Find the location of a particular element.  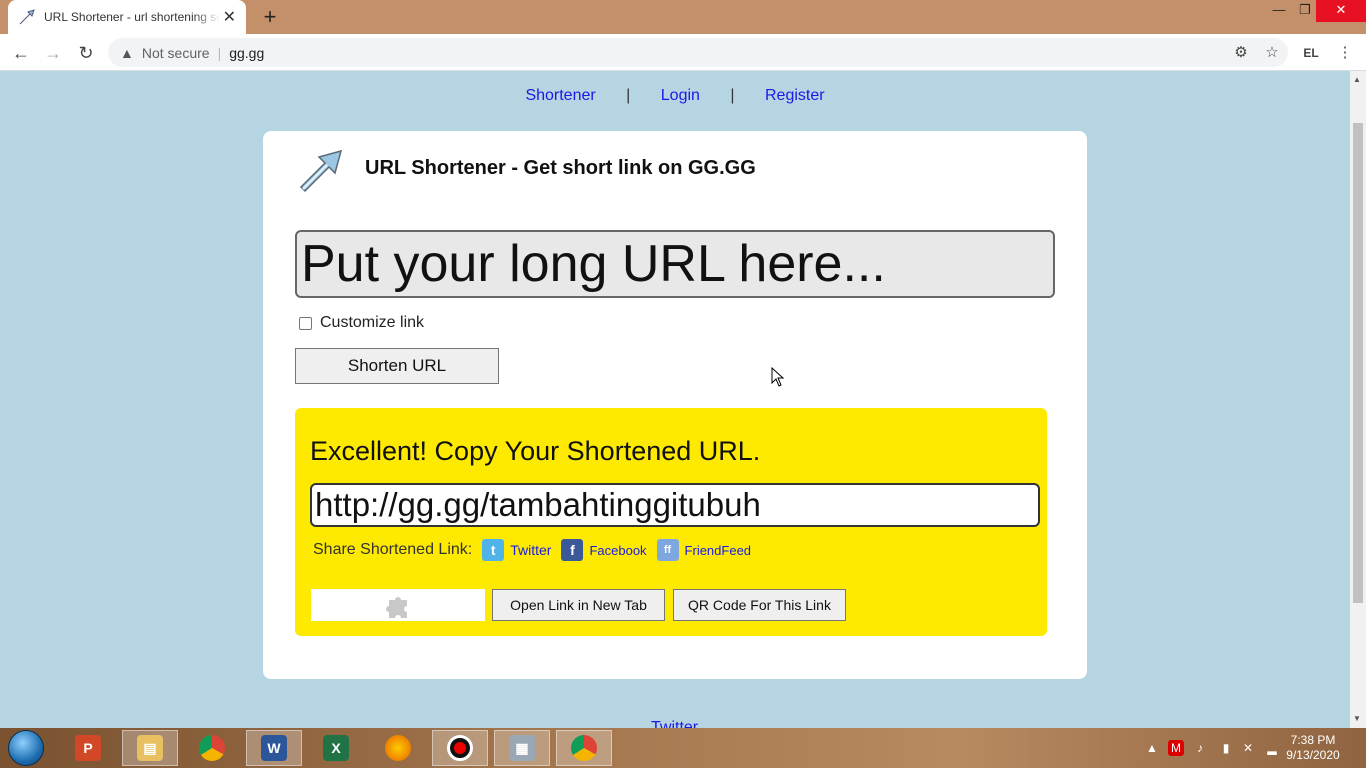

tab-close-icon: ✕ is located at coordinates (229, 17).